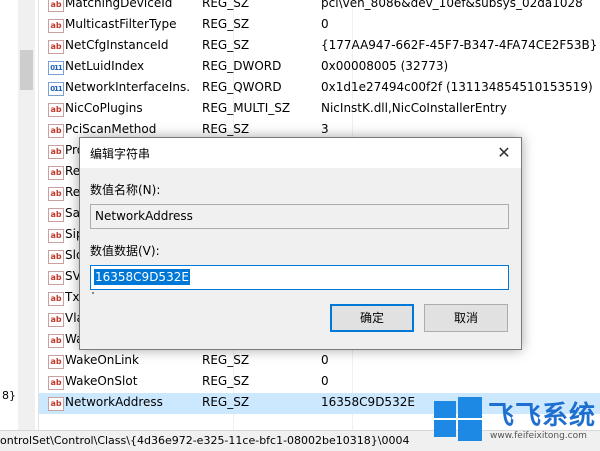 Image resolution: width=600 pixels, height=451 pixels. I want to click on value-data-input: 16358C9D532E, so click(299, 277).